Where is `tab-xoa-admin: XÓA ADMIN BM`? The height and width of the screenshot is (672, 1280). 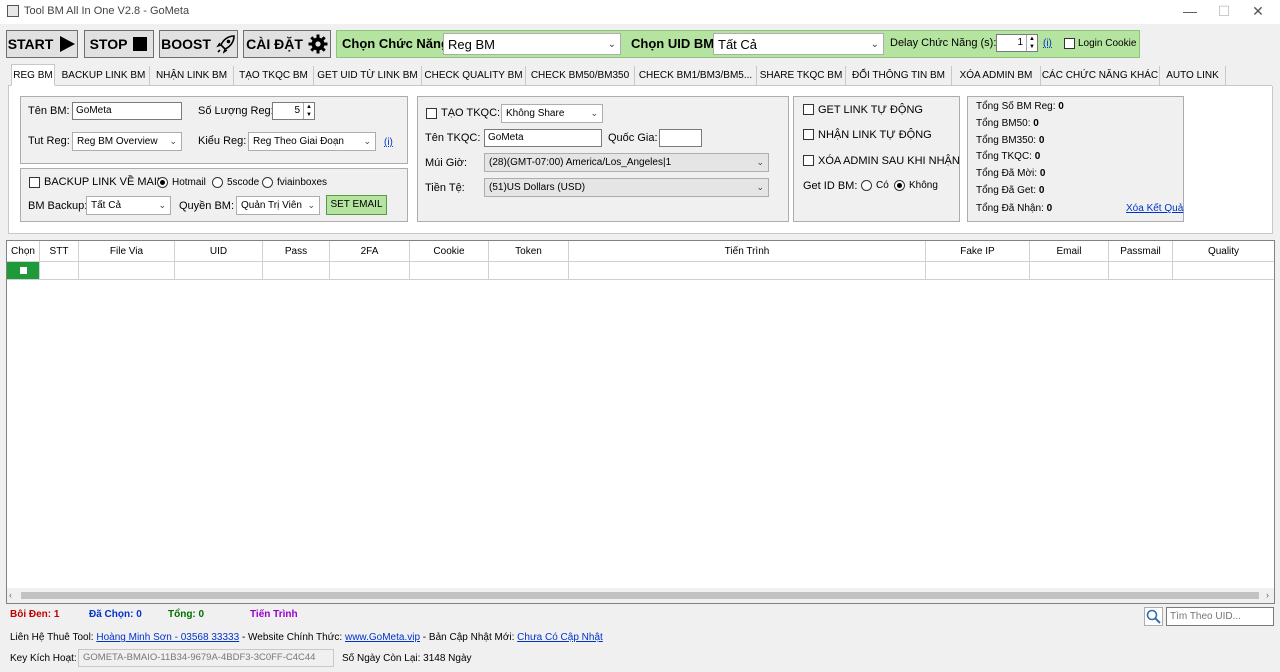 tab-xoa-admin: XÓA ADMIN BM is located at coordinates (996, 75).